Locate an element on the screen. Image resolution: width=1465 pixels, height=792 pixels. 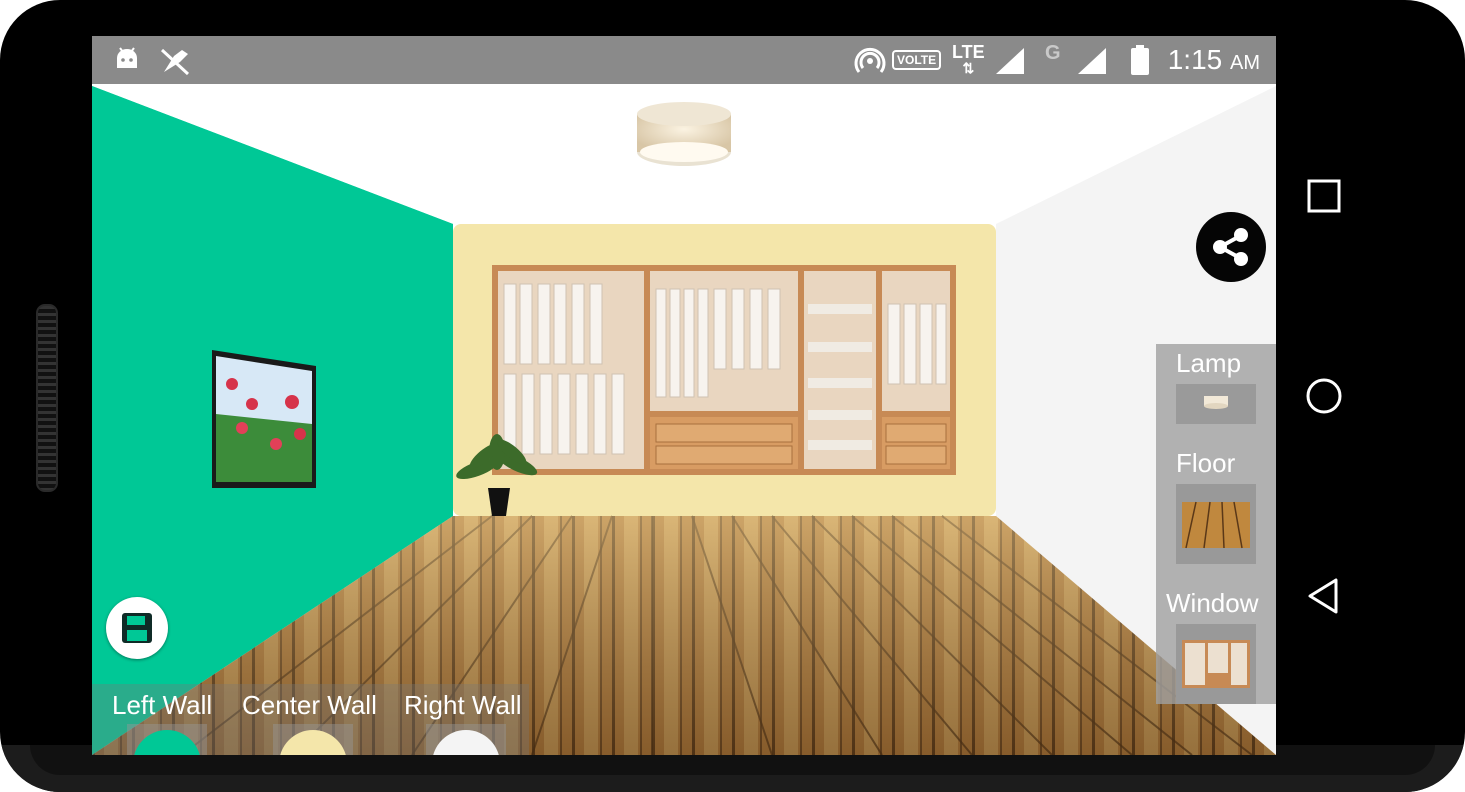
android-debug-icon is located at coordinates (127, 57).